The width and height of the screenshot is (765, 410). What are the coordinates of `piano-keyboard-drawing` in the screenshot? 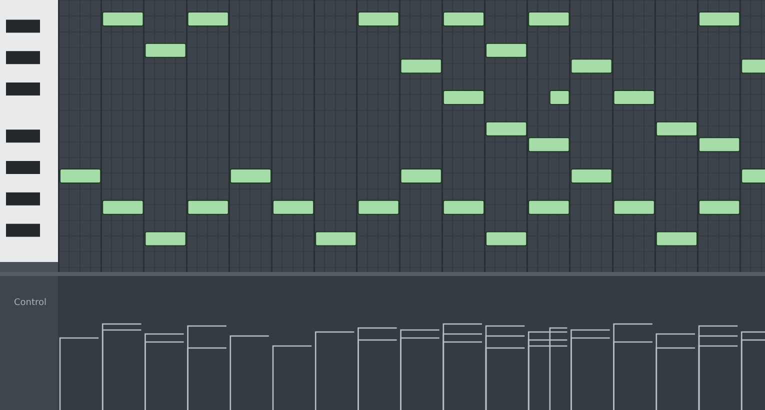 It's located at (29, 136).